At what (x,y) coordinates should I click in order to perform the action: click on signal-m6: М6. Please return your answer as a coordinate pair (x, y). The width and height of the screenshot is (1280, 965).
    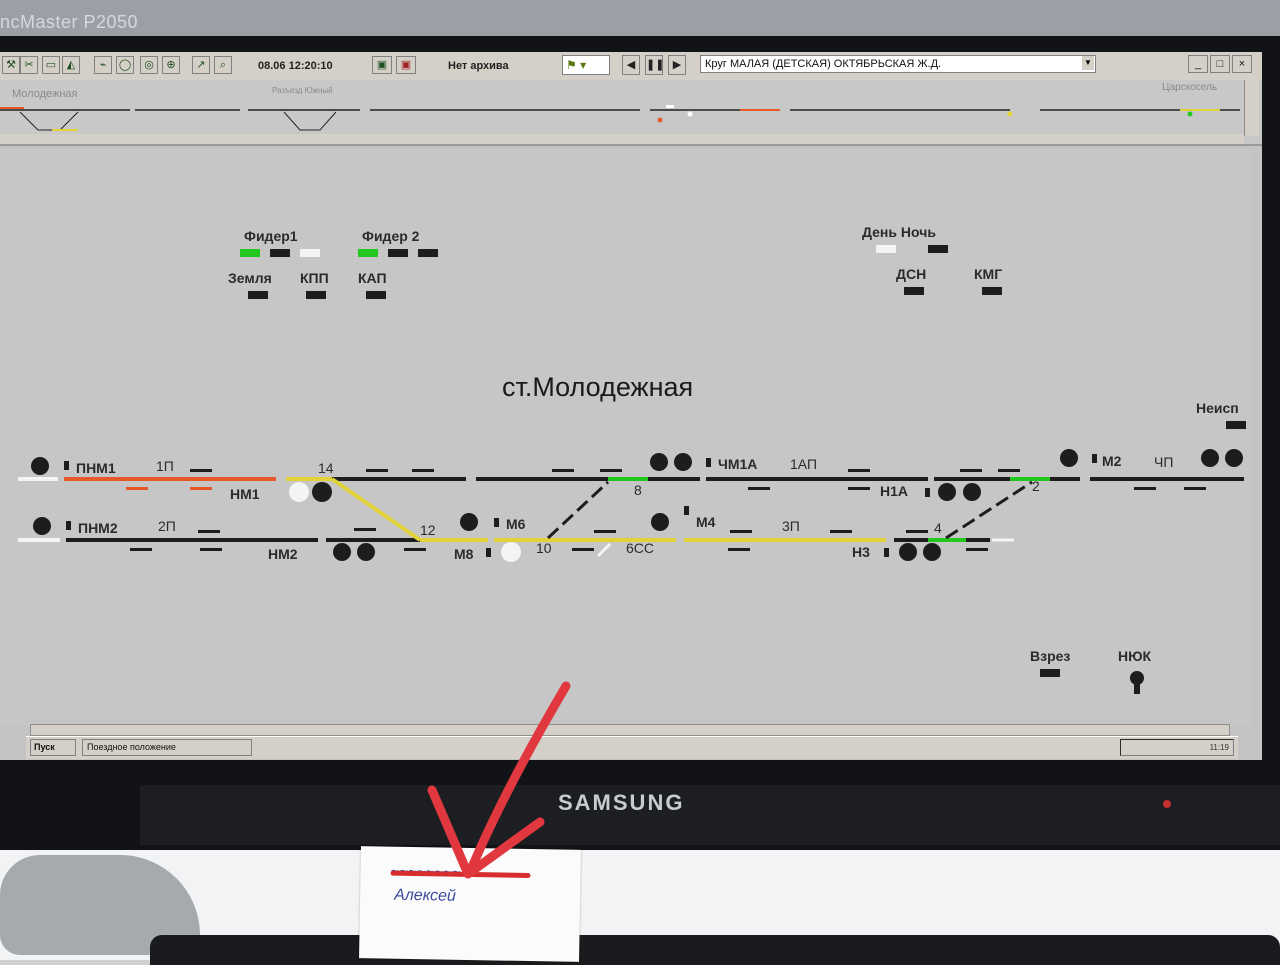
    Looking at the image, I should click on (515, 524).